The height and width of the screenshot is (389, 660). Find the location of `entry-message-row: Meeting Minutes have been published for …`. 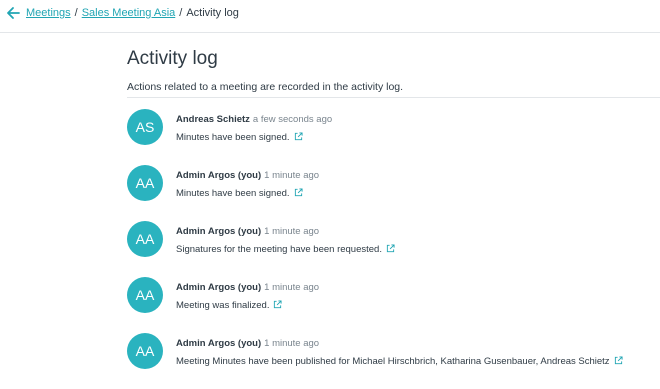

entry-message-row: Meeting Minutes have been published for … is located at coordinates (399, 362).